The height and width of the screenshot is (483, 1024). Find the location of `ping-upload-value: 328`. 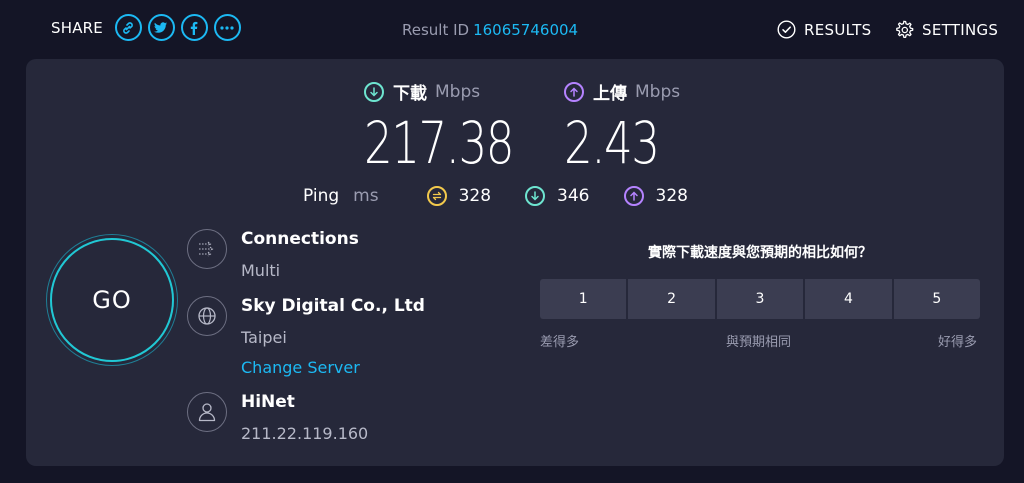

ping-upload-value: 328 is located at coordinates (671, 196).